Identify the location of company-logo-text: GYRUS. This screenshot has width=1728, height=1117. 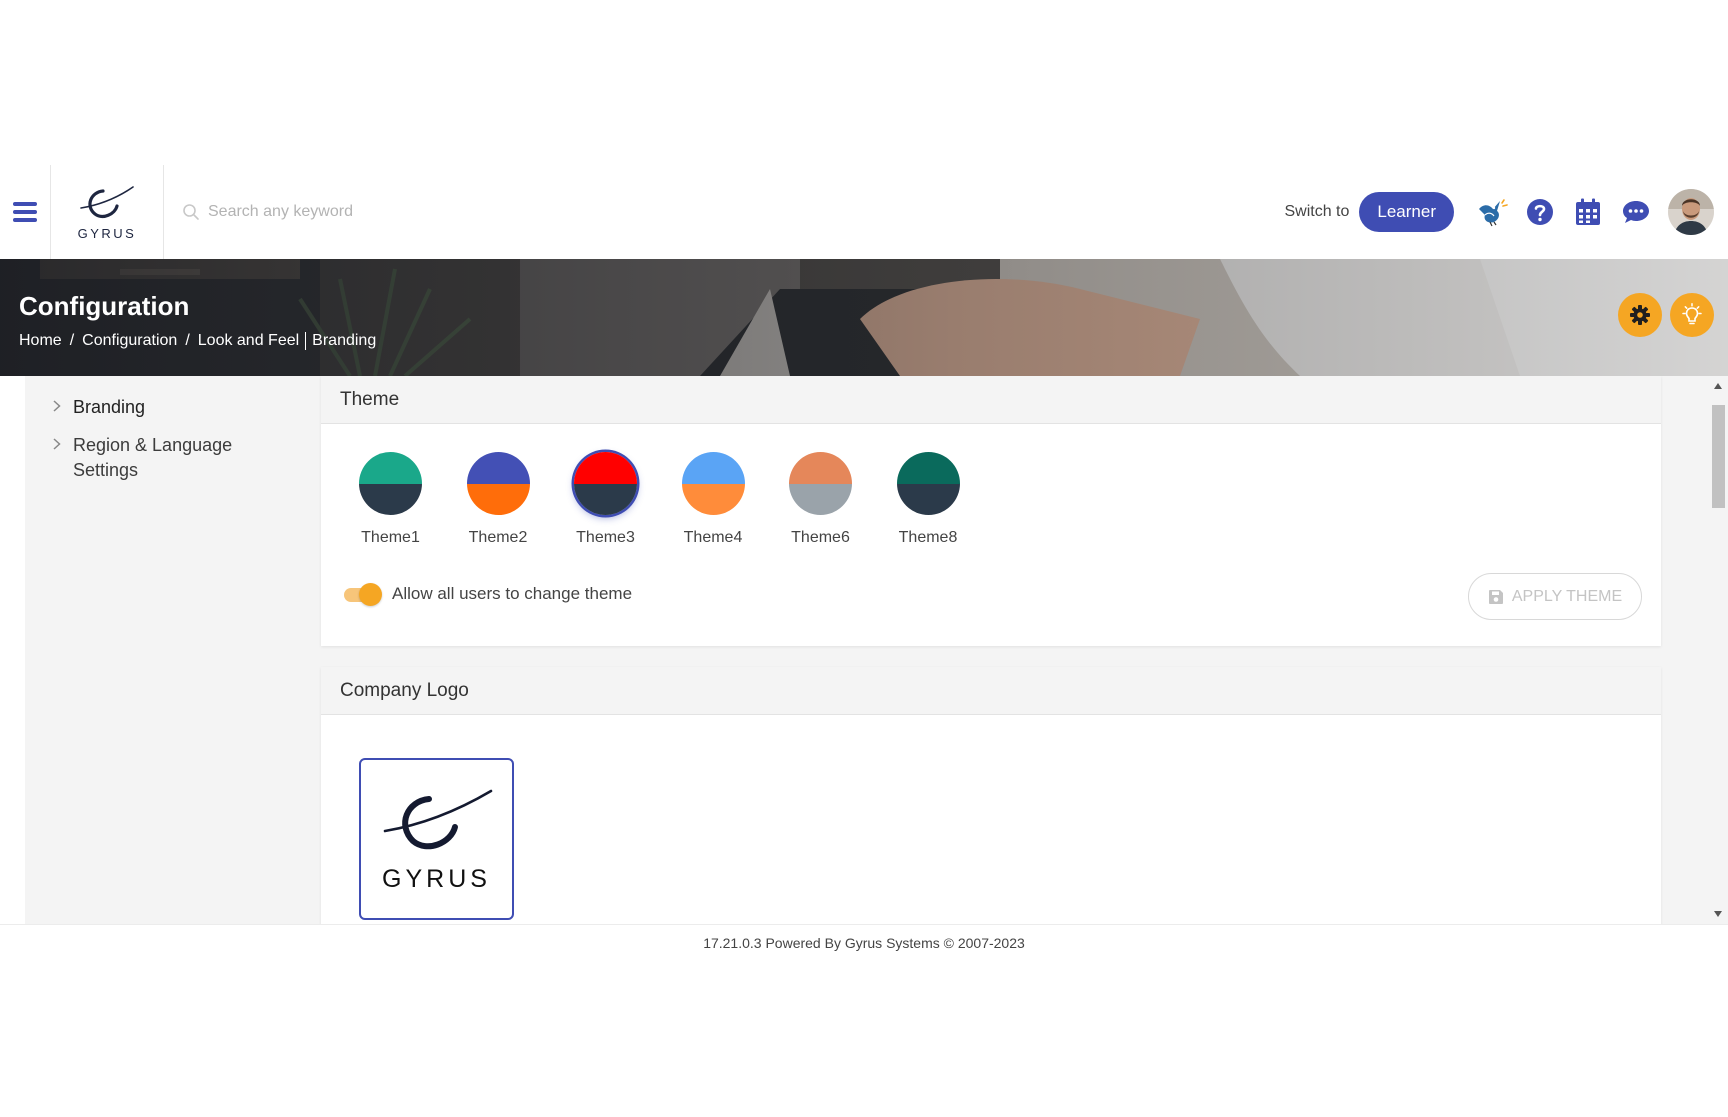
(436, 878).